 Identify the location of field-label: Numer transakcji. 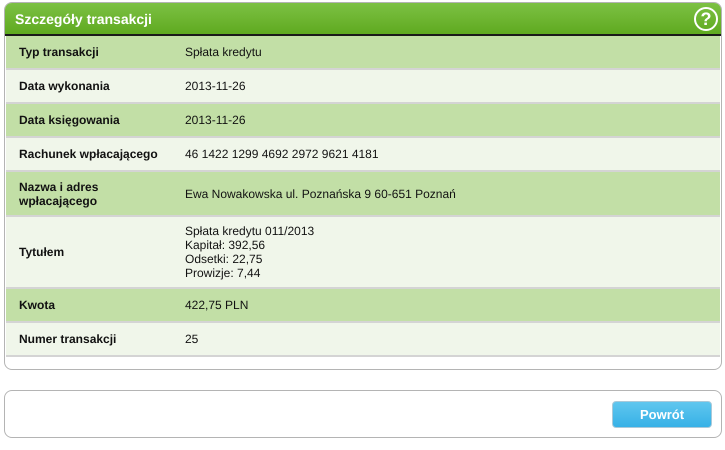
(68, 339).